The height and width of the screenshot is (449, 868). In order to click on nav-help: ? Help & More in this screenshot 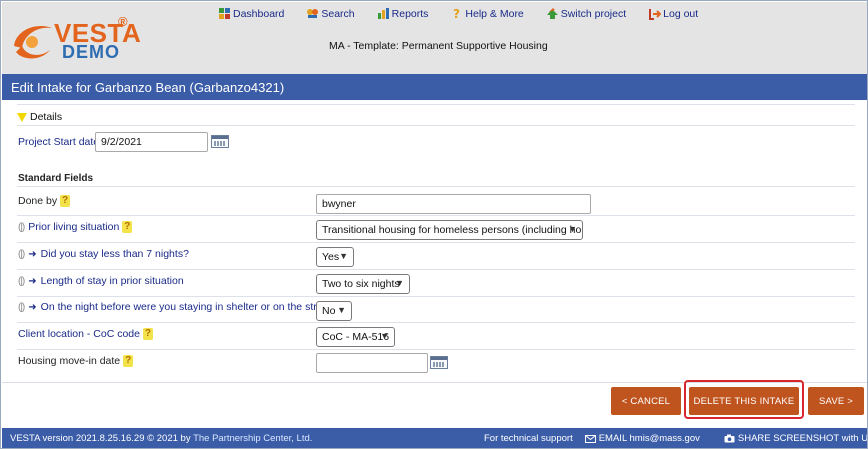, I will do `click(486, 13)`.